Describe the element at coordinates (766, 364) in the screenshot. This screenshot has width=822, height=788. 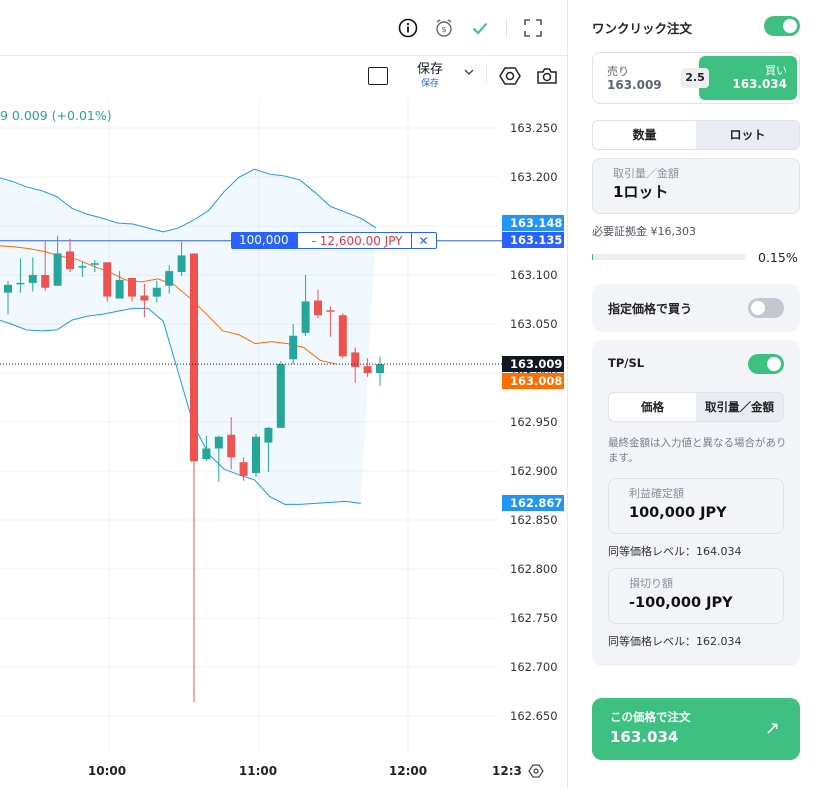
I see `tpsl-toggle` at that location.